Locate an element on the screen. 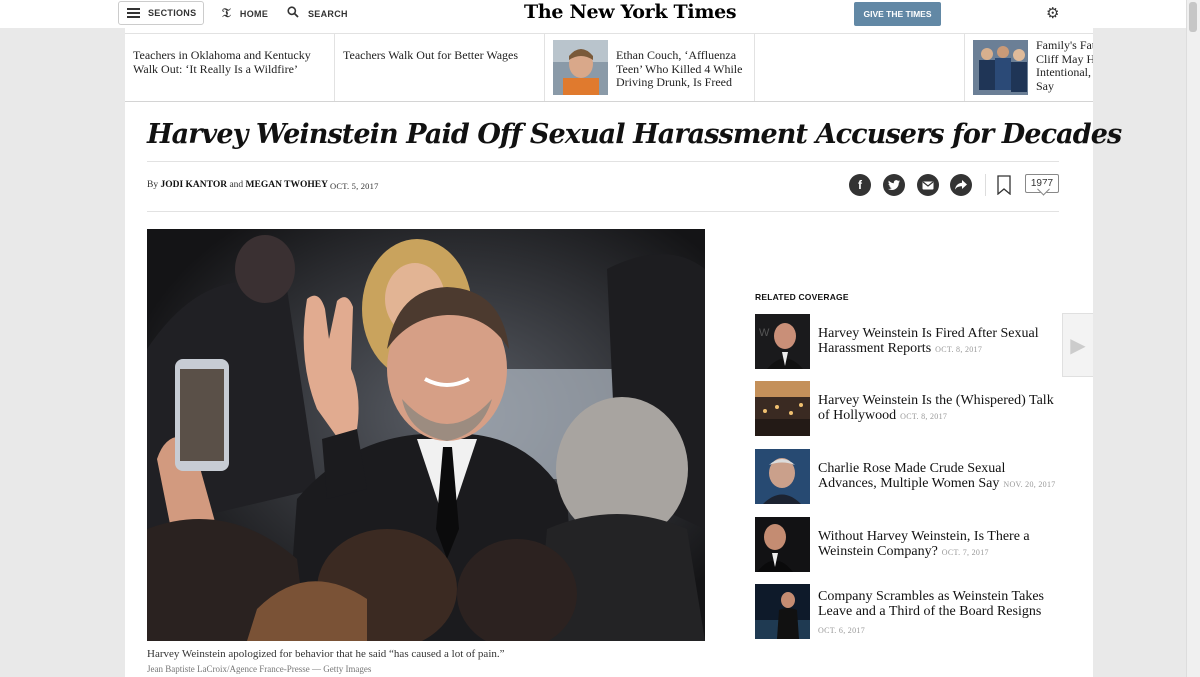  ribbon-spacer is located at coordinates (860, 67).